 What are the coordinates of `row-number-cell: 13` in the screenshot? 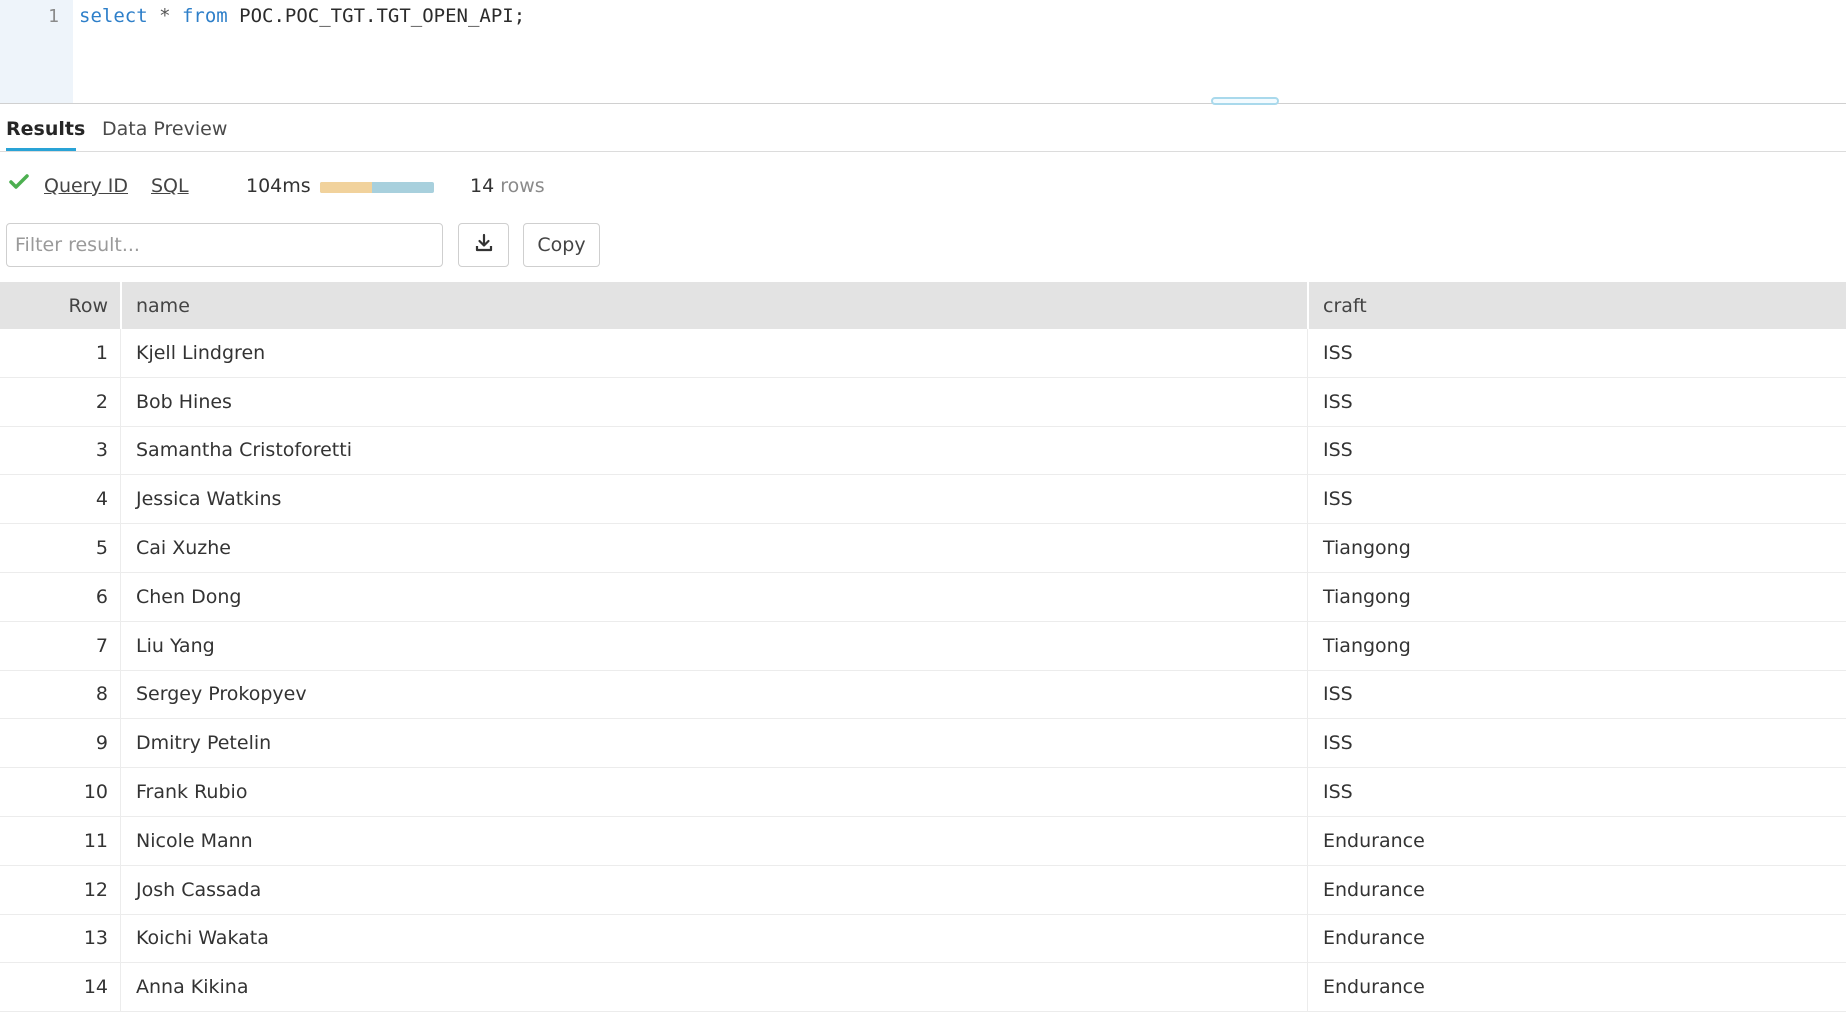 It's located at (54, 939).